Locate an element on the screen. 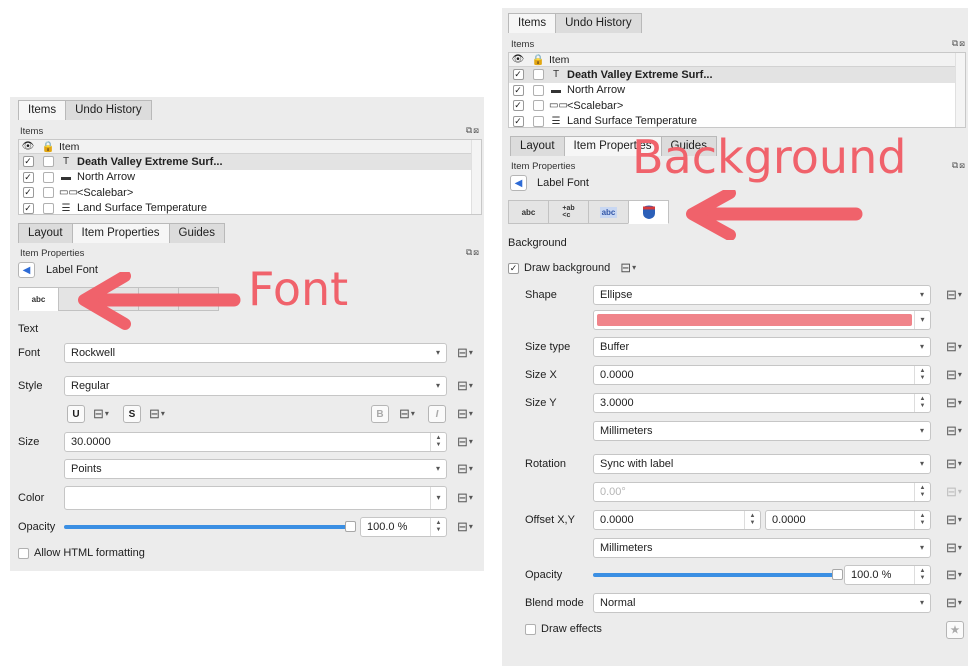  strikeout-button: S is located at coordinates (132, 414).